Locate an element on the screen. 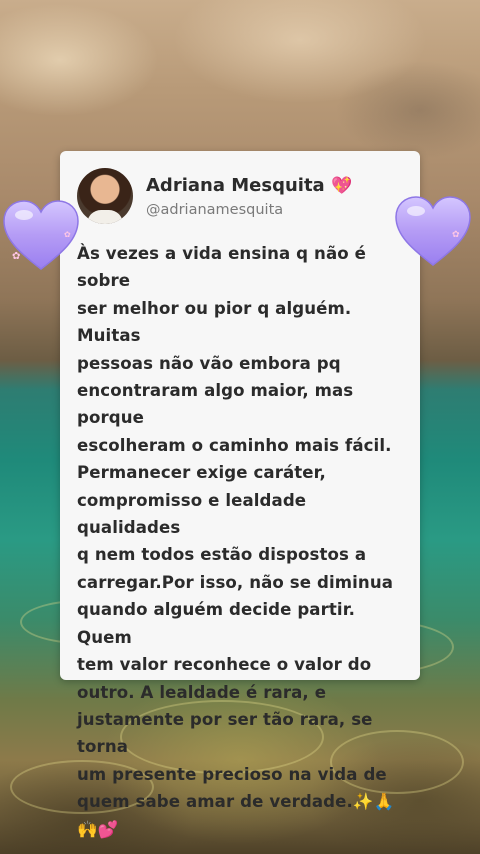  purple-heart-icon: ✿ is located at coordinates (433, 231).